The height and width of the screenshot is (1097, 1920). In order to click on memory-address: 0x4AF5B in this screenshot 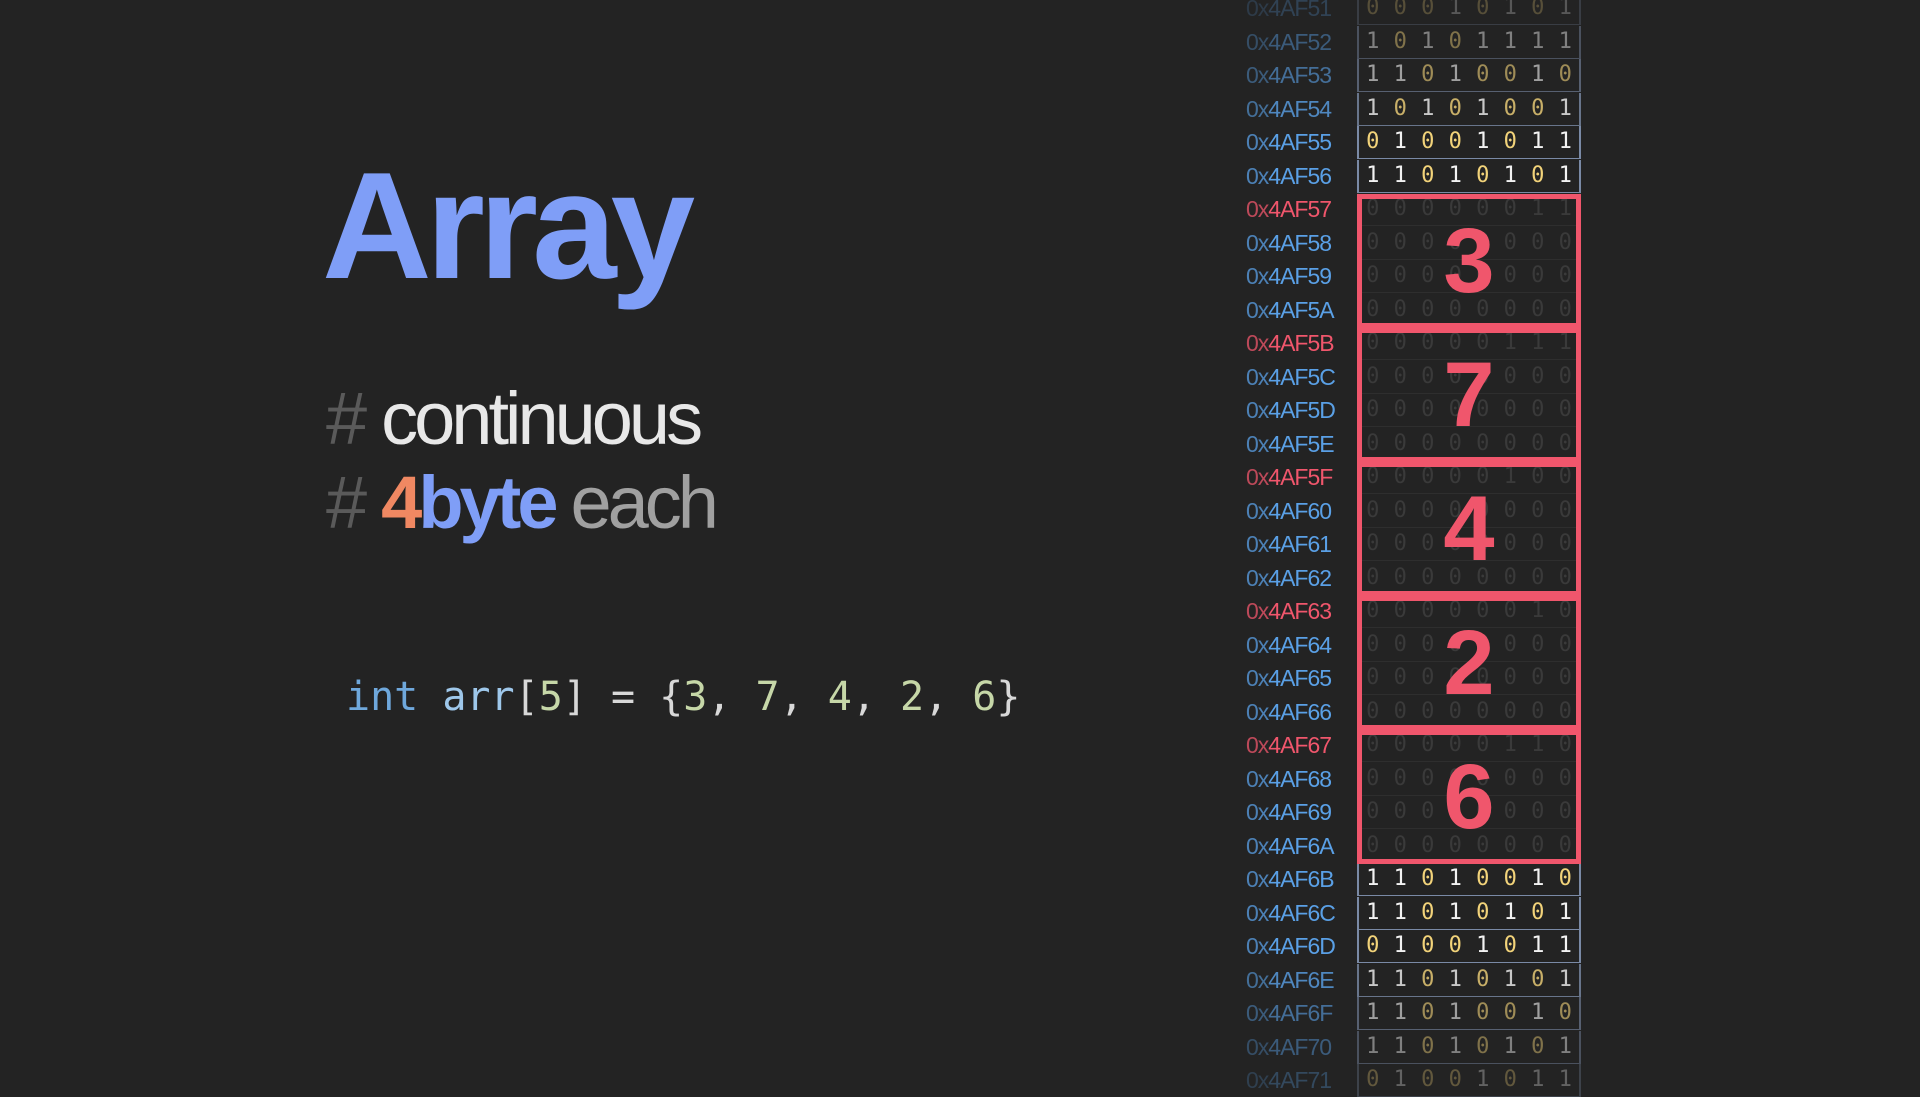, I will do `click(1296, 343)`.